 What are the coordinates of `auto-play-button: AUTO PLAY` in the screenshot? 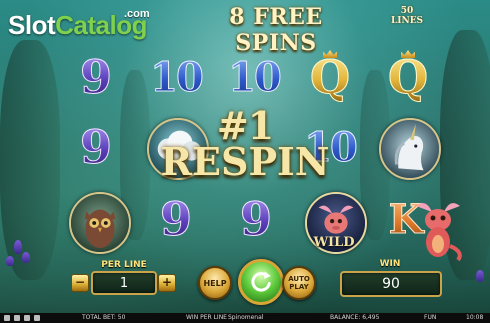 It's located at (299, 283).